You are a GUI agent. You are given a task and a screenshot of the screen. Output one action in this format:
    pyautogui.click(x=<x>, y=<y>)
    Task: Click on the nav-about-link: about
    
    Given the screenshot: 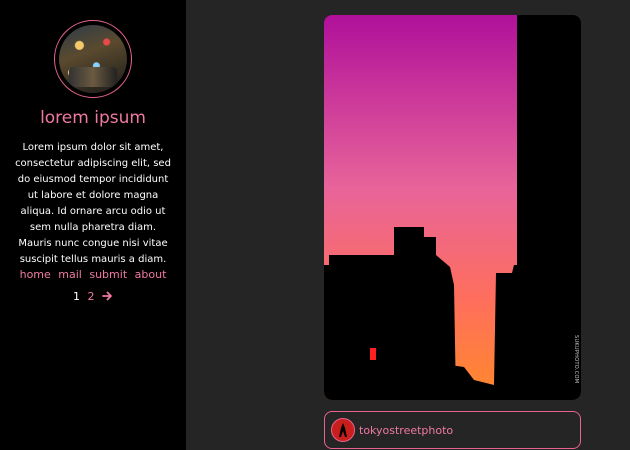 What is the action you would take?
    pyautogui.click(x=151, y=274)
    